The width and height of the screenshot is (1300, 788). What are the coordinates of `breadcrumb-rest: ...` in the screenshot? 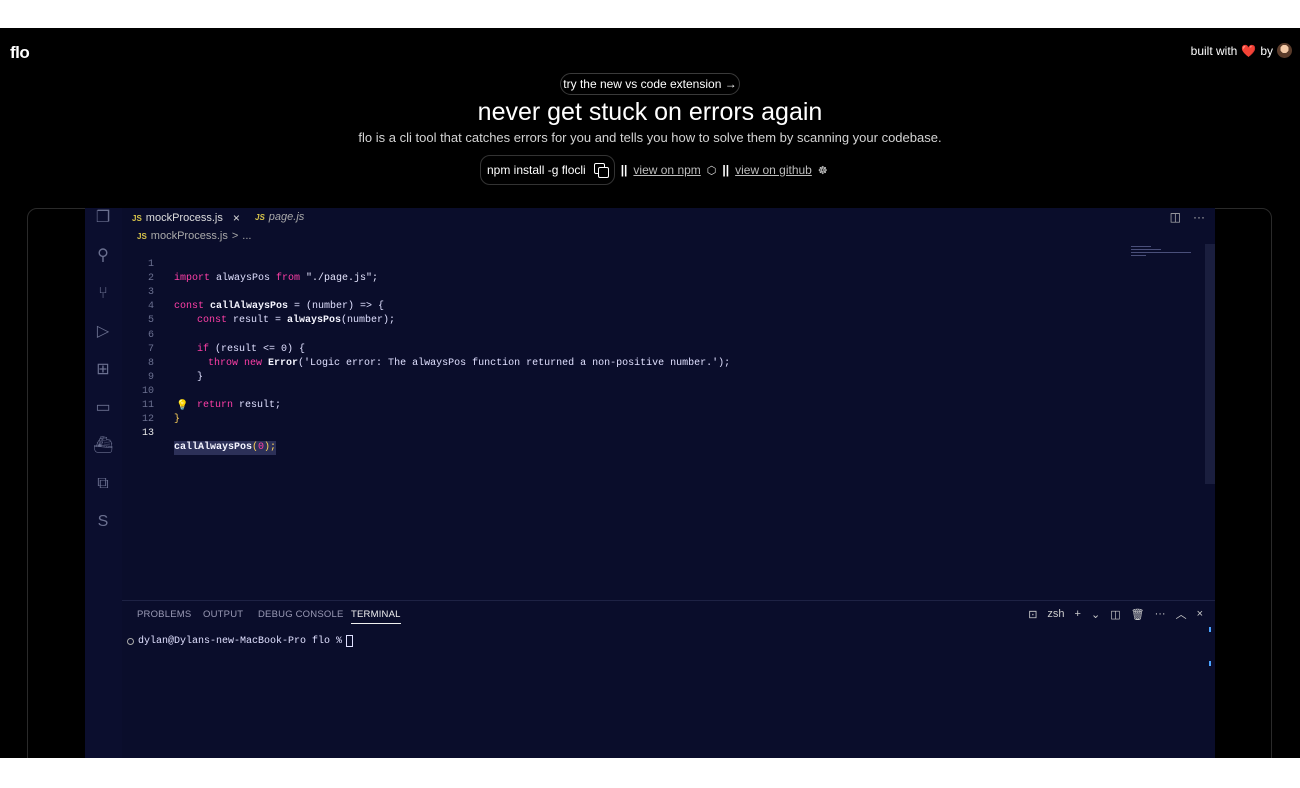 It's located at (246, 236).